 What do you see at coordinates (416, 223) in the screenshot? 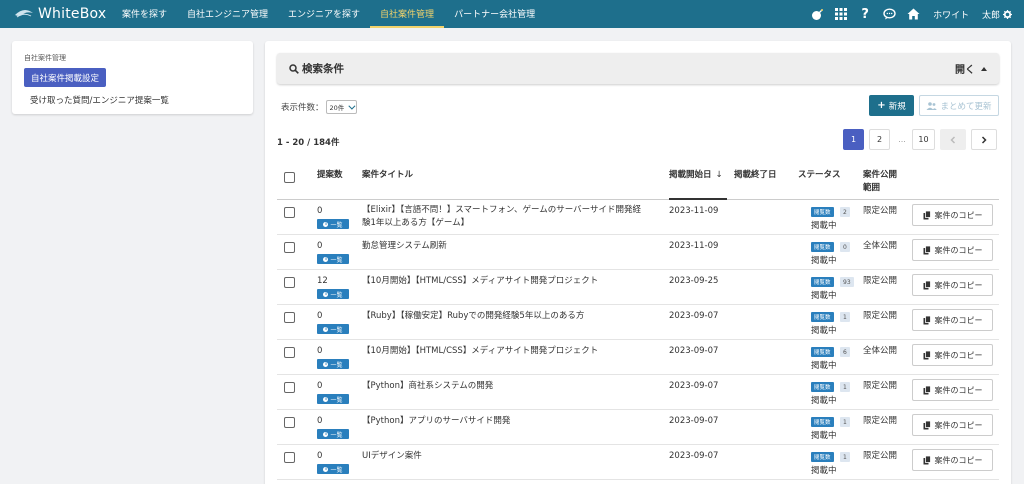
I see `project-title-line2: 験1年以上ある方【ゲーム】` at bounding box center [416, 223].